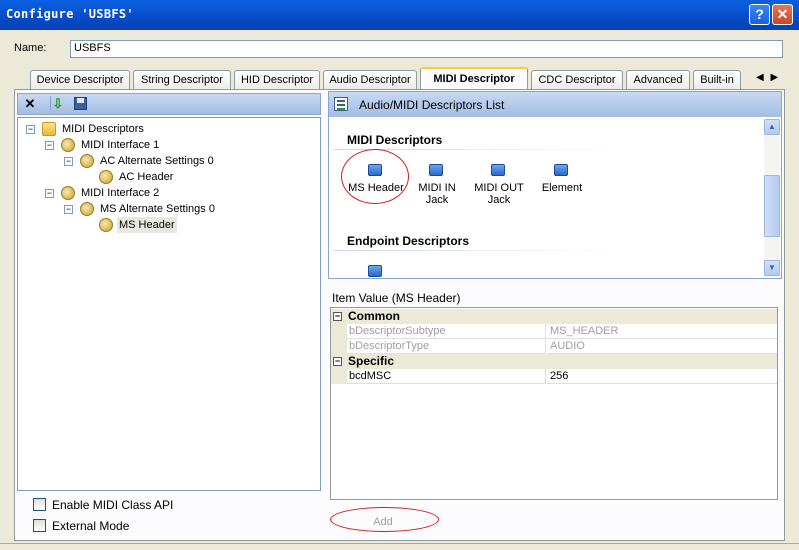  Describe the element at coordinates (759, 14) in the screenshot. I see `help-button: ?` at that location.